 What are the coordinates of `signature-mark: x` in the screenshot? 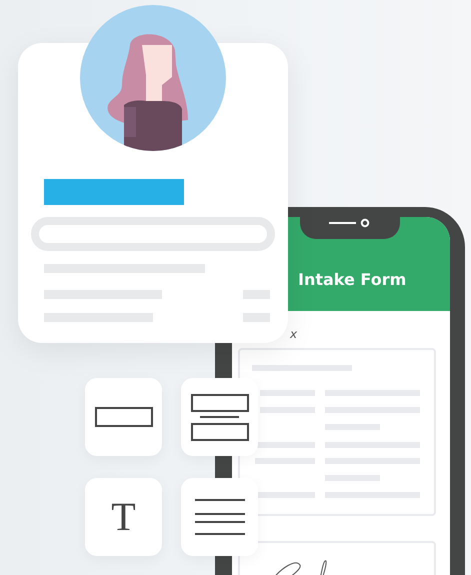 It's located at (294, 334).